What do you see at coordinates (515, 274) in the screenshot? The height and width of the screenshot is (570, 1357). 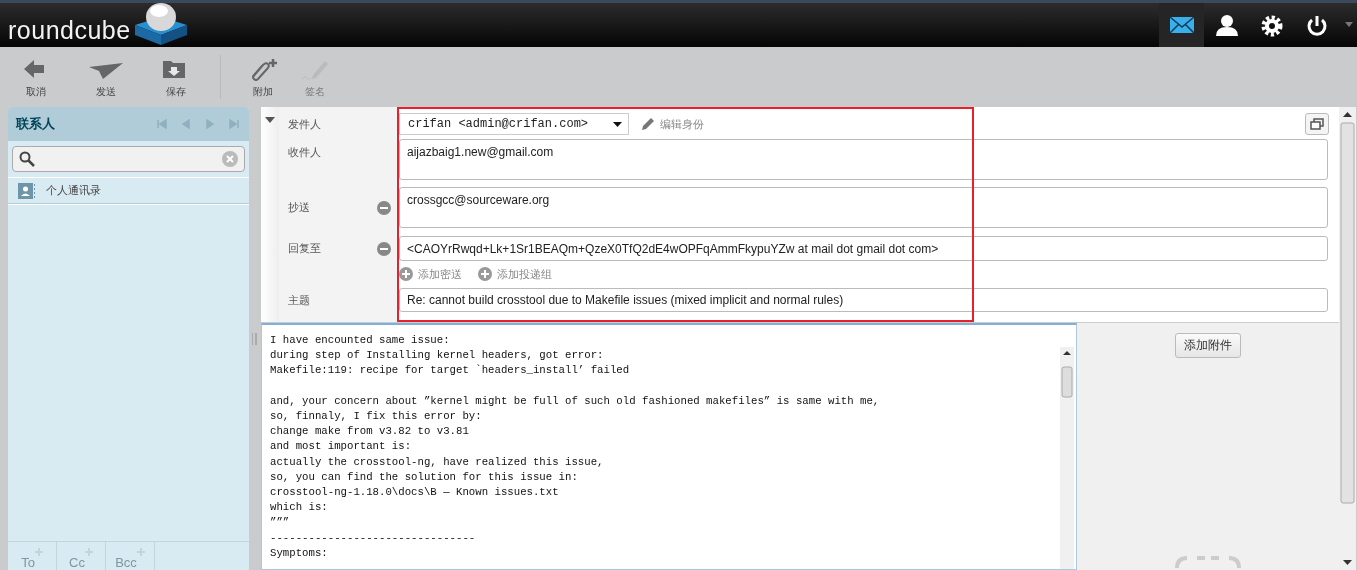 I see `add-field-link: 添加投递组` at bounding box center [515, 274].